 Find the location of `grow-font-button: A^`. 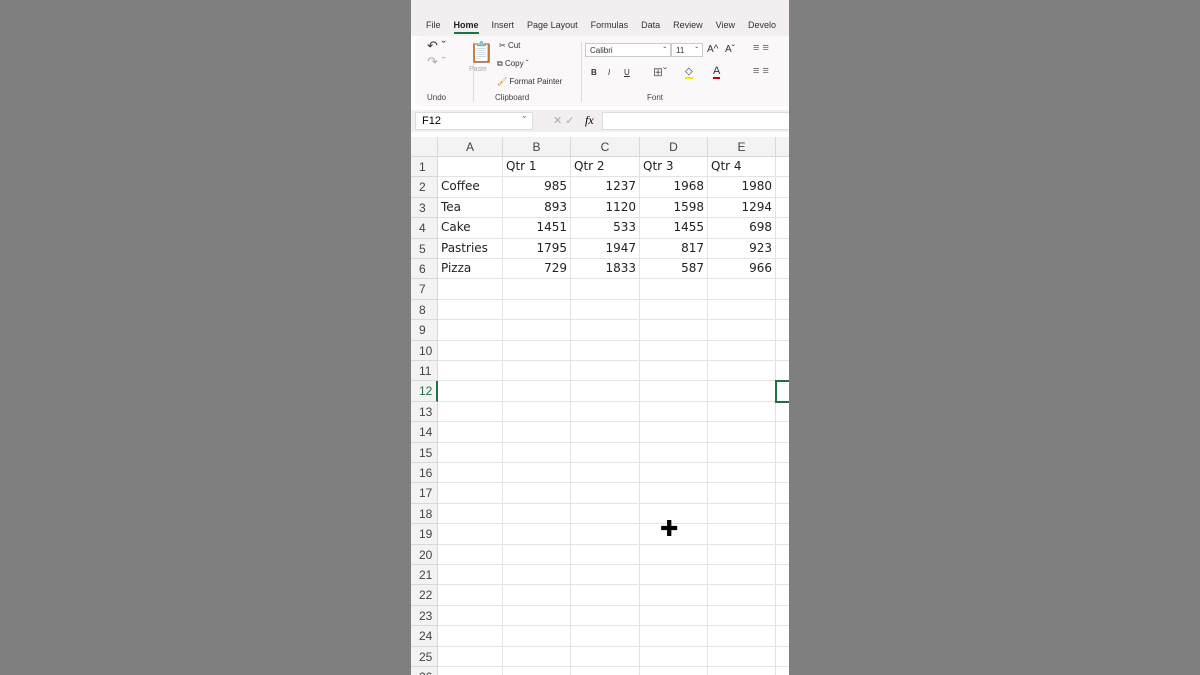

grow-font-button: A^ is located at coordinates (712, 49).